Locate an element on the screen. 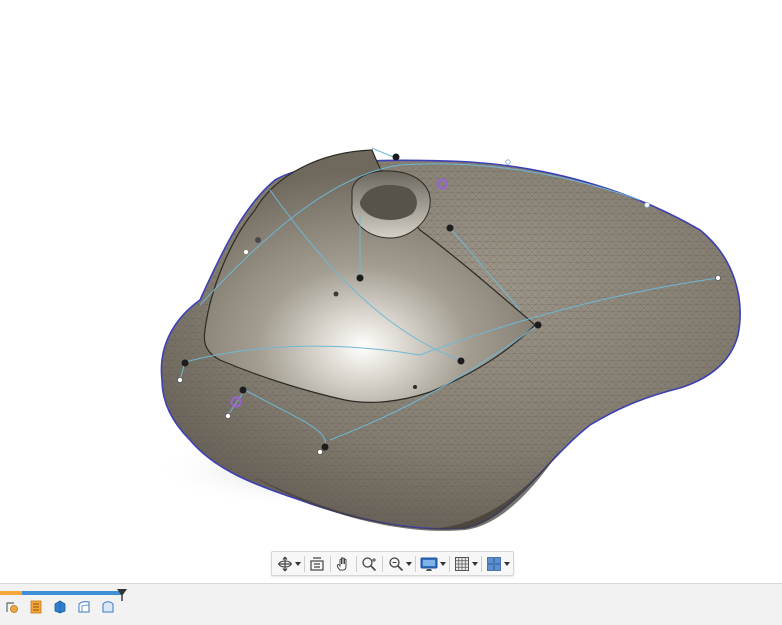 This screenshot has width=782, height=625. display-settings-icon is located at coordinates (429, 564).